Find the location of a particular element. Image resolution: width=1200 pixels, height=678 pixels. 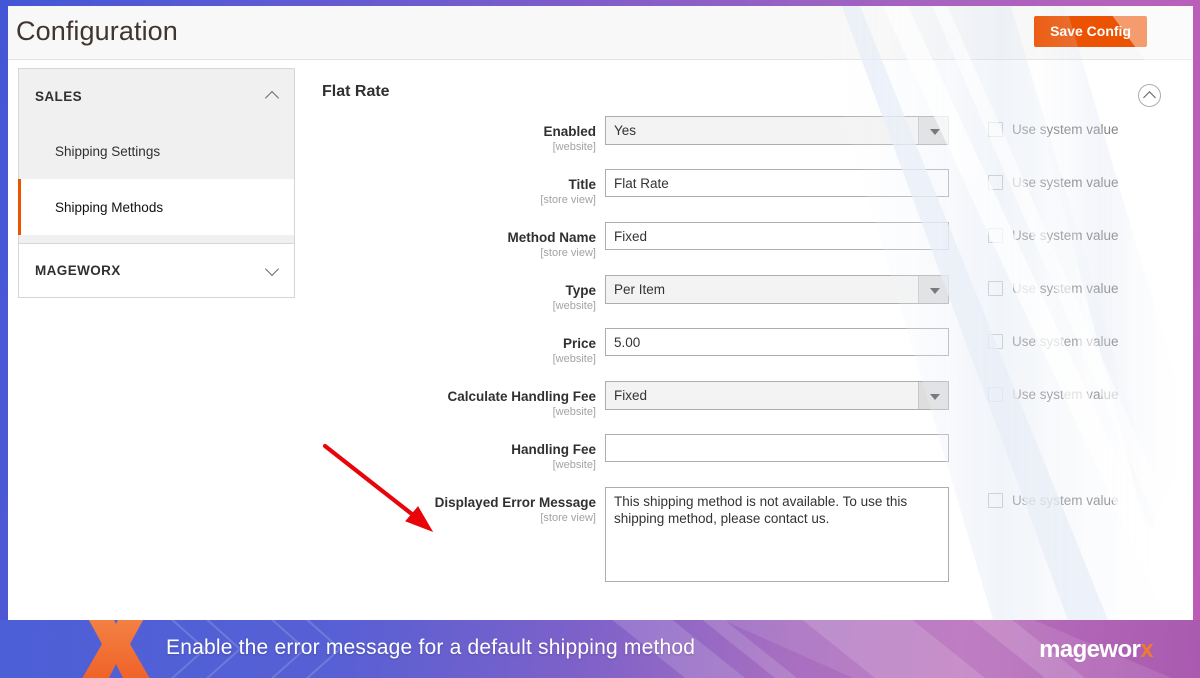

use-system-value-price: Use system value is located at coordinates (1053, 341).